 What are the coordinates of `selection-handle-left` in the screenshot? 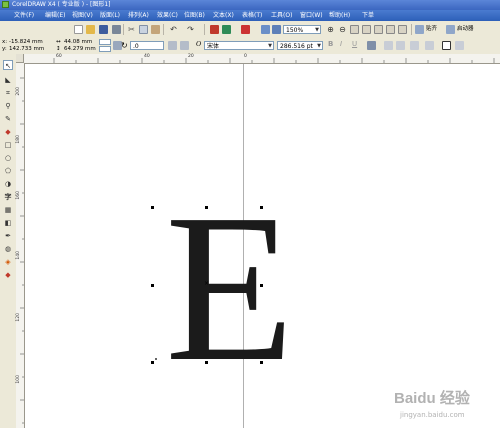 It's located at (152, 285).